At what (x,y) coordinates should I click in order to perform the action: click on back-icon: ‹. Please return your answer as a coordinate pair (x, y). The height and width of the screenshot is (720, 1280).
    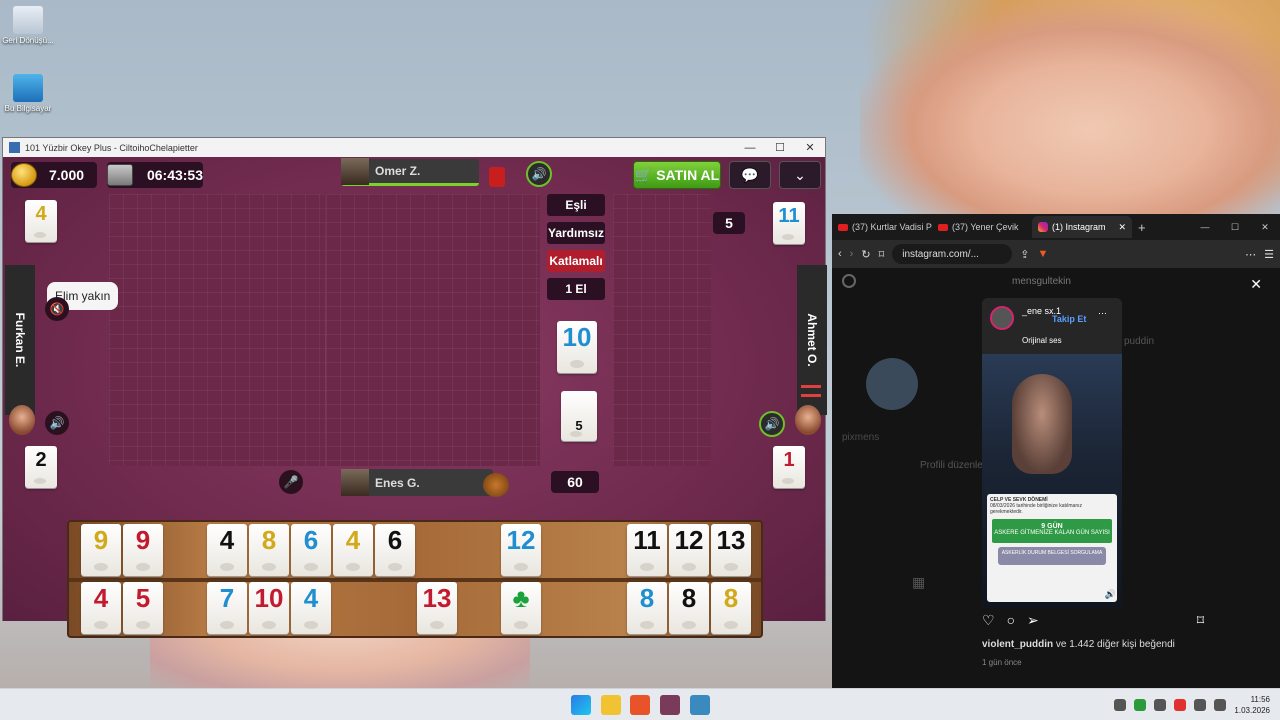
    Looking at the image, I should click on (840, 254).